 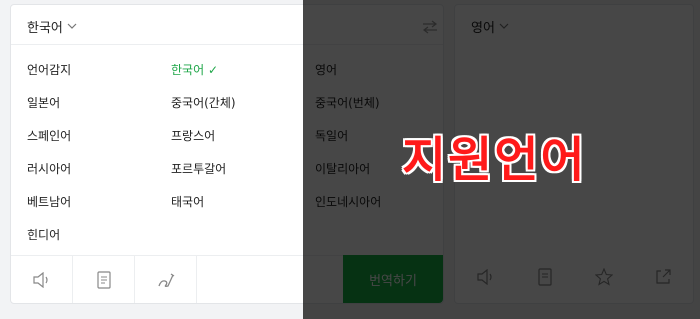 I want to click on source-language-select: 한국어, so click(x=52, y=26).